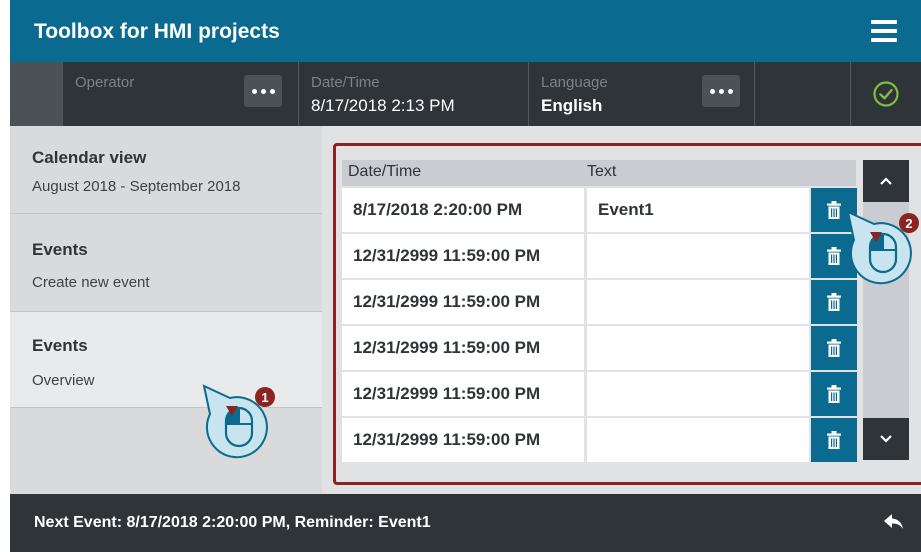 The width and height of the screenshot is (921, 552). I want to click on language-value: English, so click(572, 105).